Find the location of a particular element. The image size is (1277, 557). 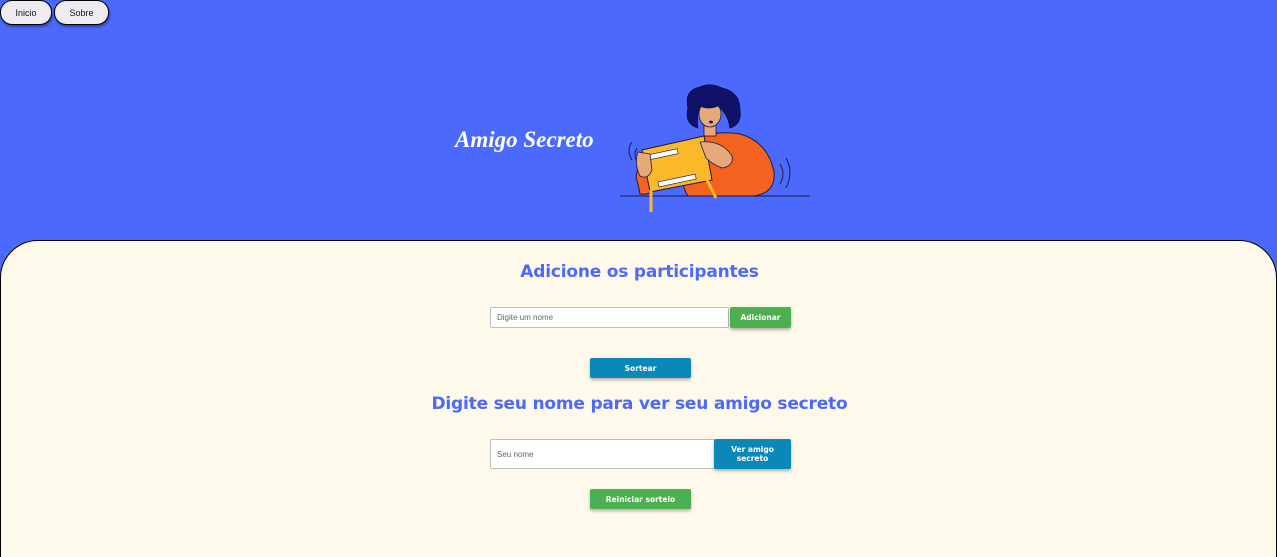

app-title: Amigo Secreto is located at coordinates (524, 139).